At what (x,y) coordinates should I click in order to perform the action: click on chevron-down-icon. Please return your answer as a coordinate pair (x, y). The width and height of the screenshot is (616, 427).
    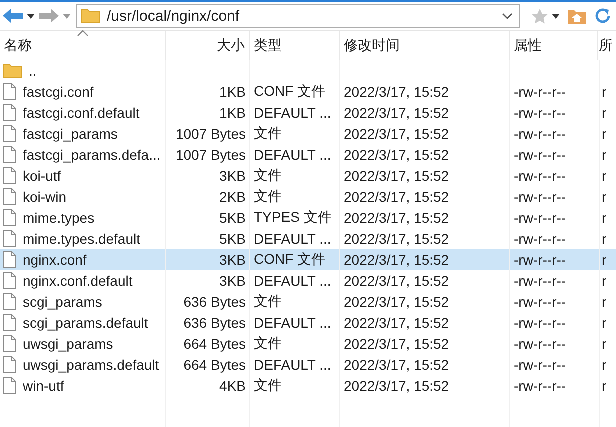
    Looking at the image, I should click on (507, 16).